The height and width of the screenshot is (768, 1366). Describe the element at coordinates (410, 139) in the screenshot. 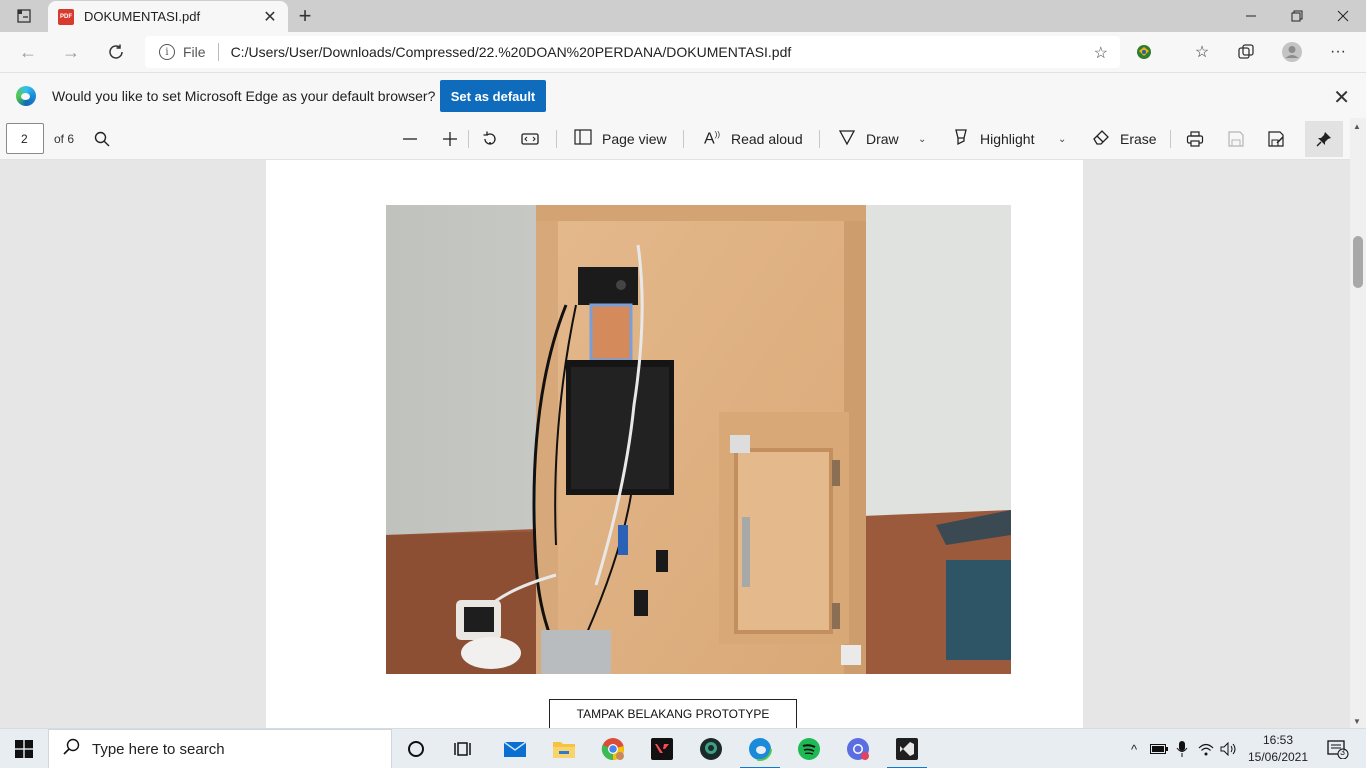

I see `zoom-out-icon` at that location.